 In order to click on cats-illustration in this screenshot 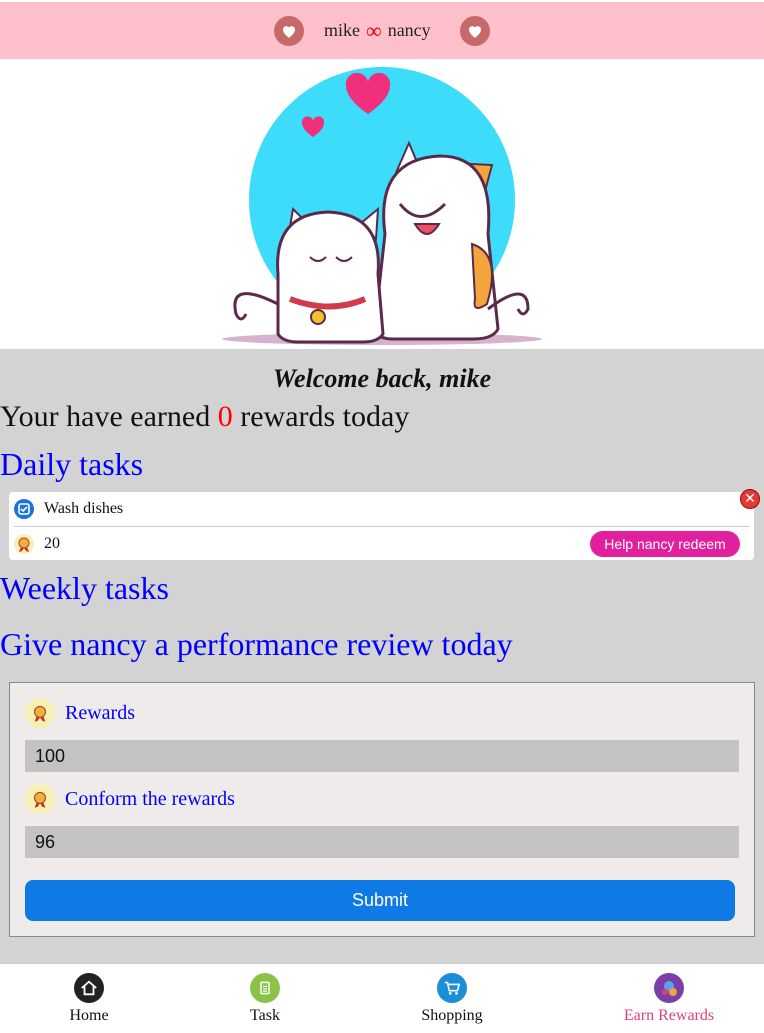, I will do `click(382, 206)`.